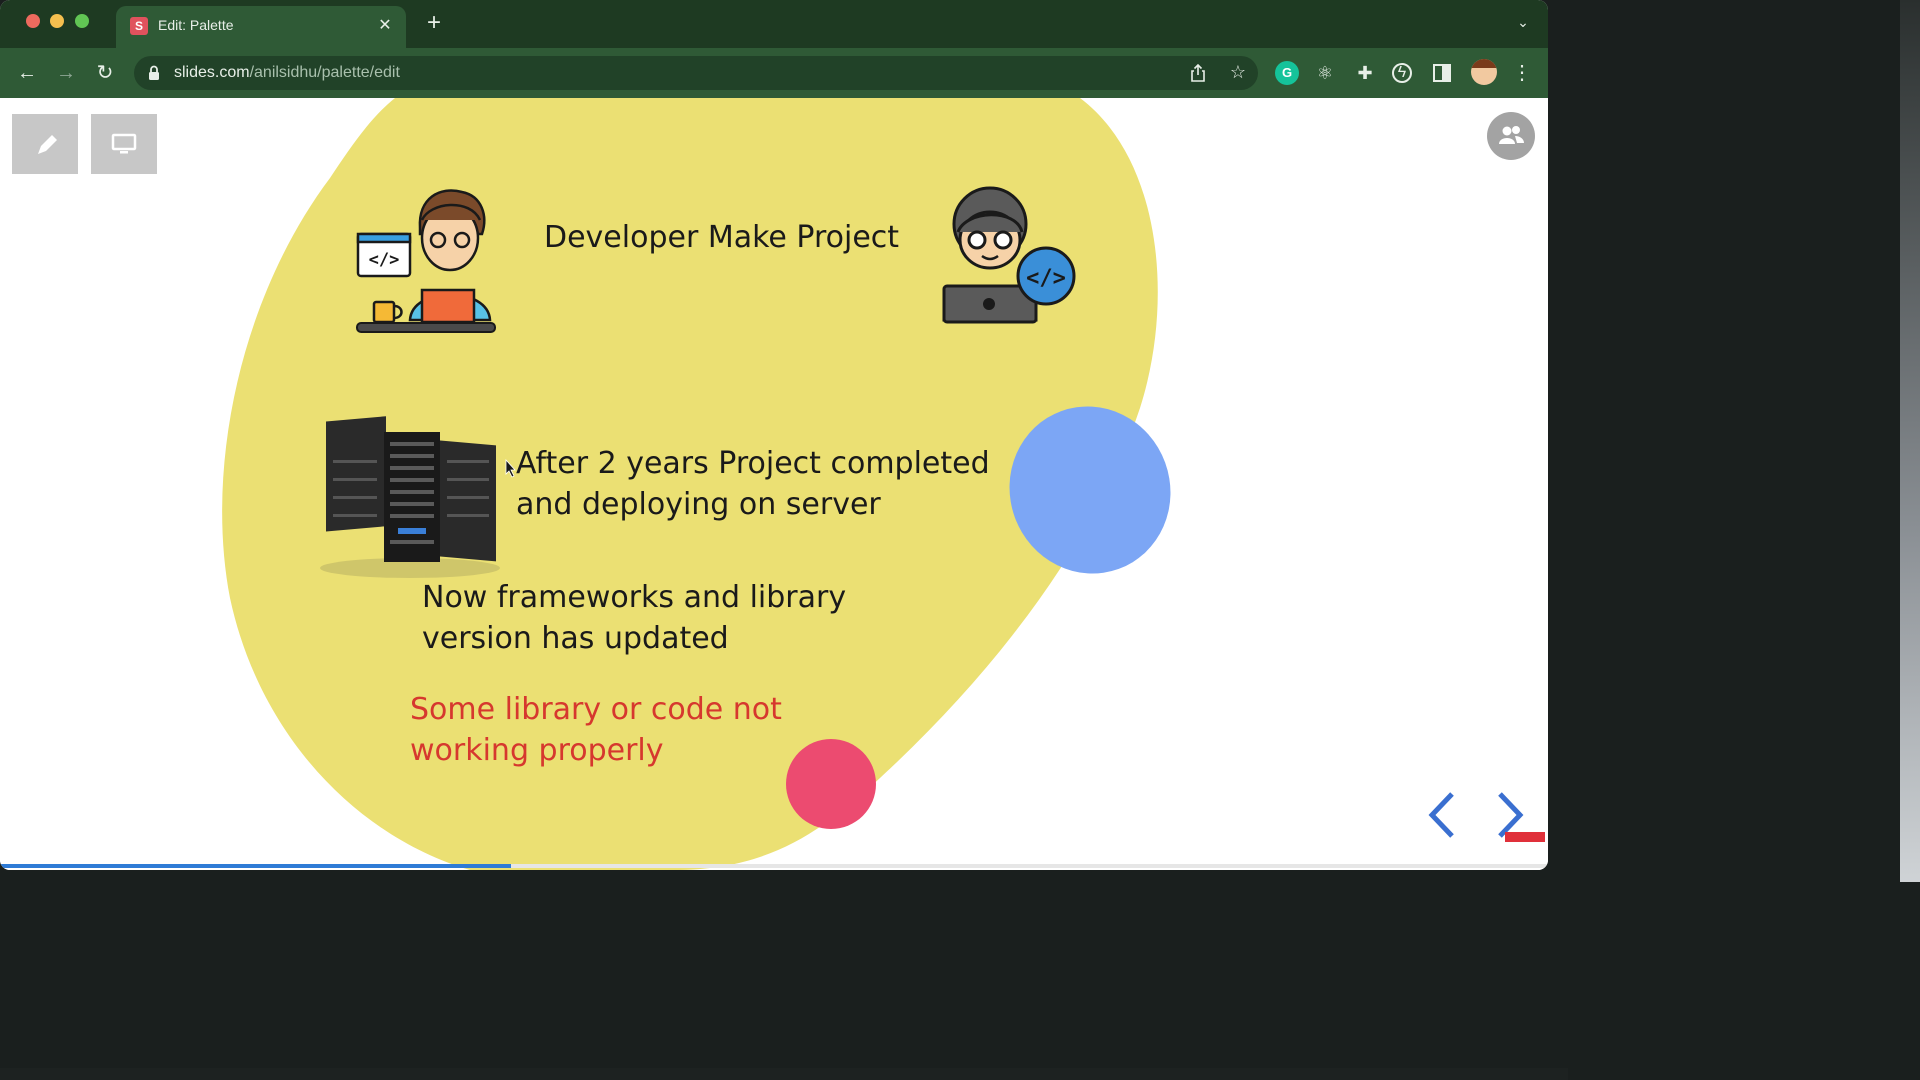  I want to click on slide-progress-fill, so click(255, 866).